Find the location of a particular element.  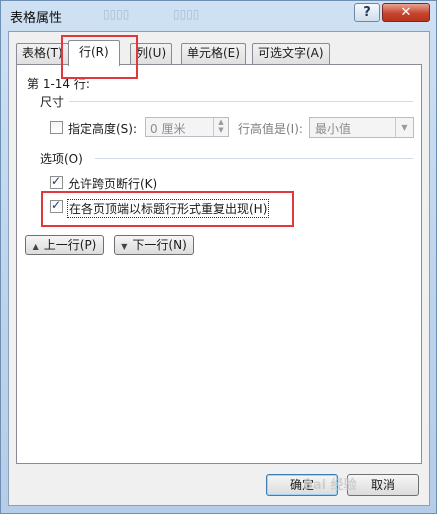

tab-alt-text: 可选文字(A) is located at coordinates (291, 53).